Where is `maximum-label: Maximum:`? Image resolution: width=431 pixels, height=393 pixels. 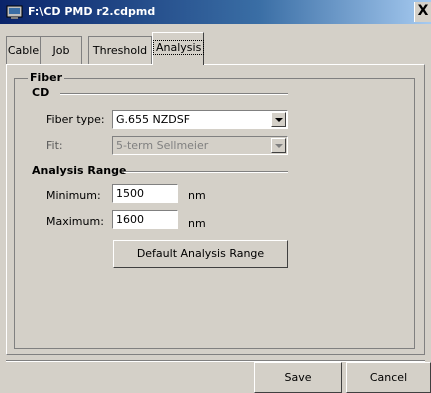 maximum-label: Maximum: is located at coordinates (75, 221).